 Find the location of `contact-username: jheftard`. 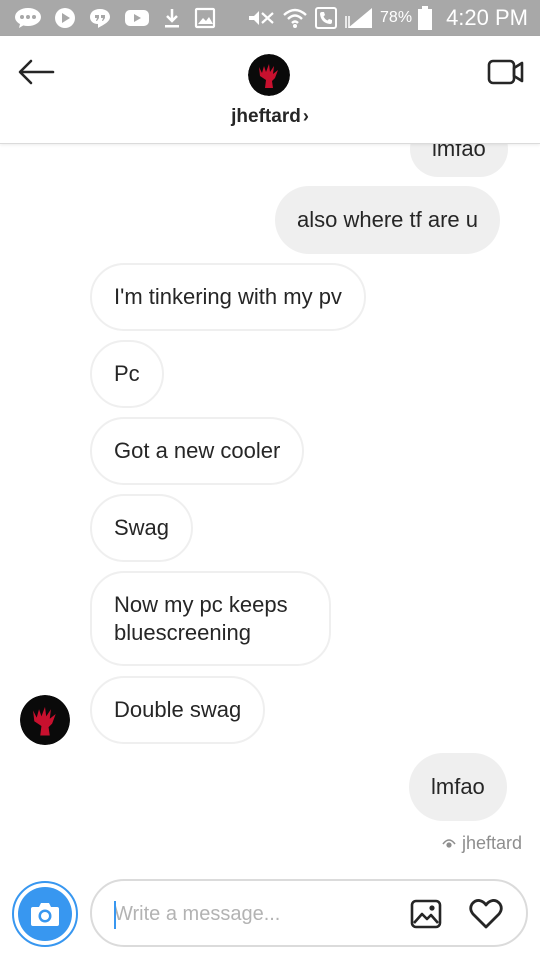

contact-username: jheftard is located at coordinates (266, 116).